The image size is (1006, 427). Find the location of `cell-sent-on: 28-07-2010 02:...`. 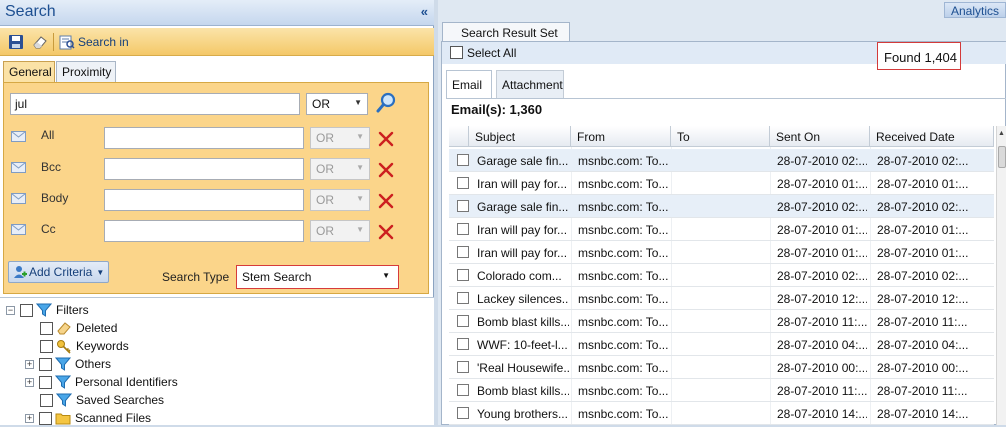

cell-sent-on: 28-07-2010 02:... is located at coordinates (822, 276).